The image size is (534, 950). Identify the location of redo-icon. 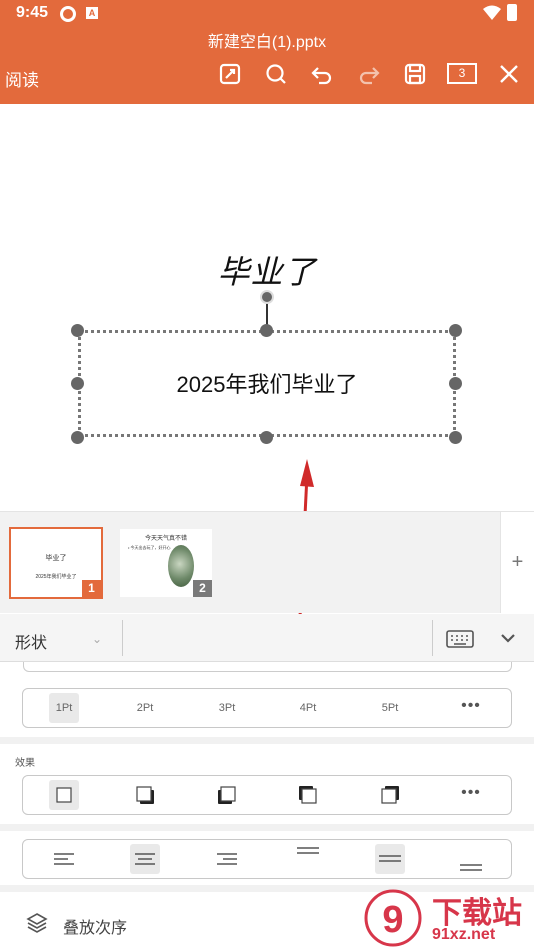
(369, 74).